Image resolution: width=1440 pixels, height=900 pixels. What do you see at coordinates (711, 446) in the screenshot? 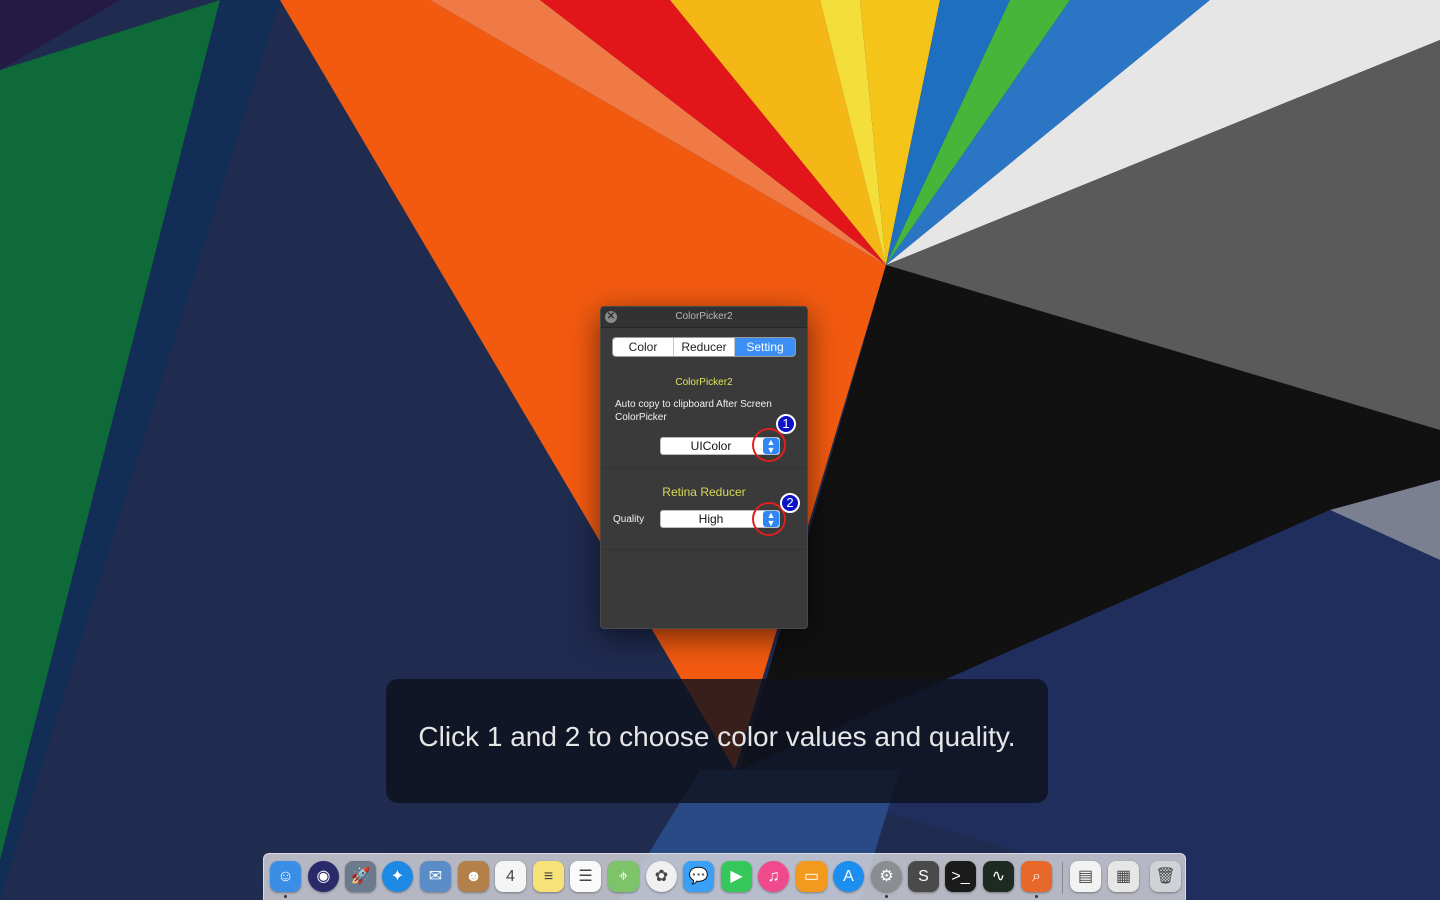
I see `color-format-value: UIColor` at bounding box center [711, 446].